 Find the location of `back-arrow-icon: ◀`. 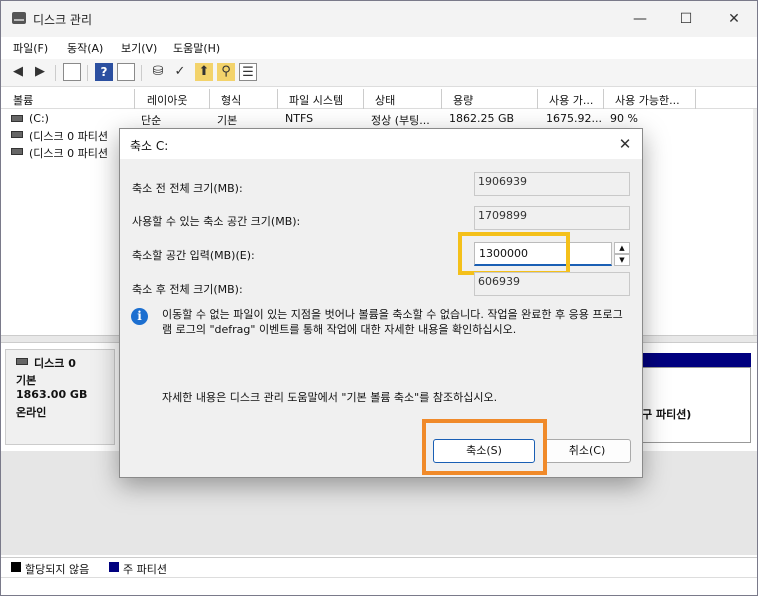

back-arrow-icon: ◀ is located at coordinates (18, 72).